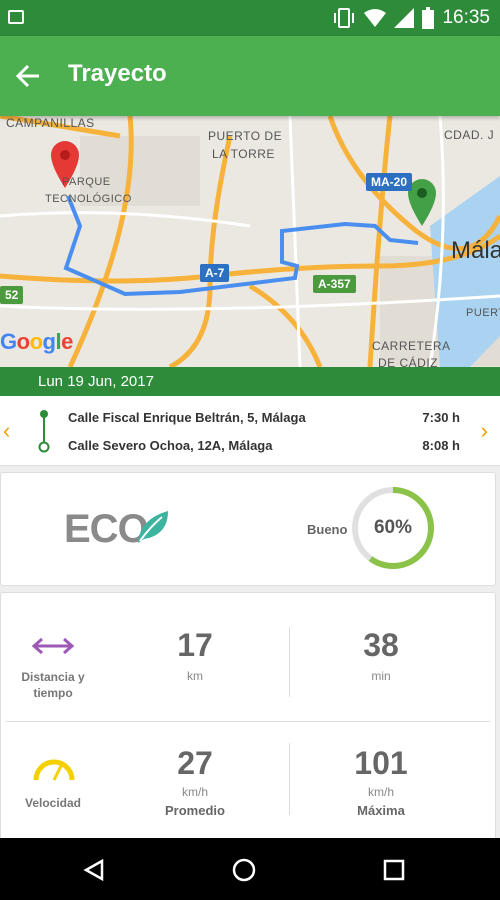 This screenshot has width=500, height=900. I want to click on battery-icon, so click(428, 18).